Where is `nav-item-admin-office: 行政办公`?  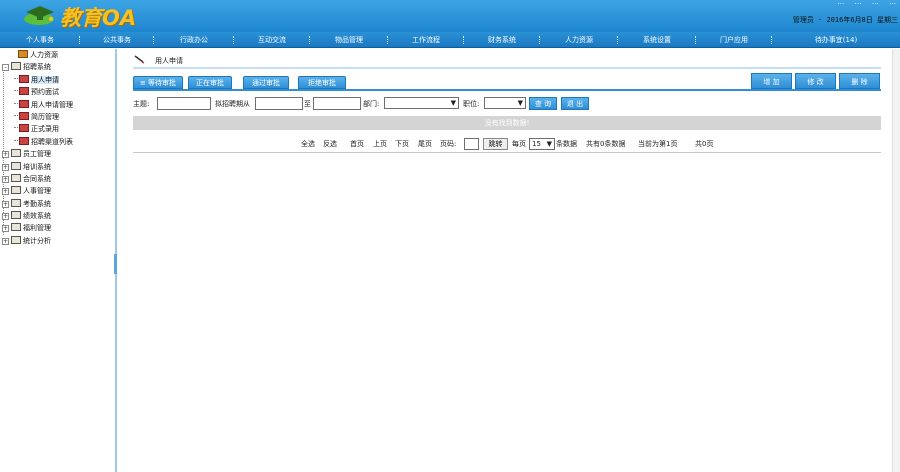
nav-item-admin-office: 行政办公 is located at coordinates (194, 40).